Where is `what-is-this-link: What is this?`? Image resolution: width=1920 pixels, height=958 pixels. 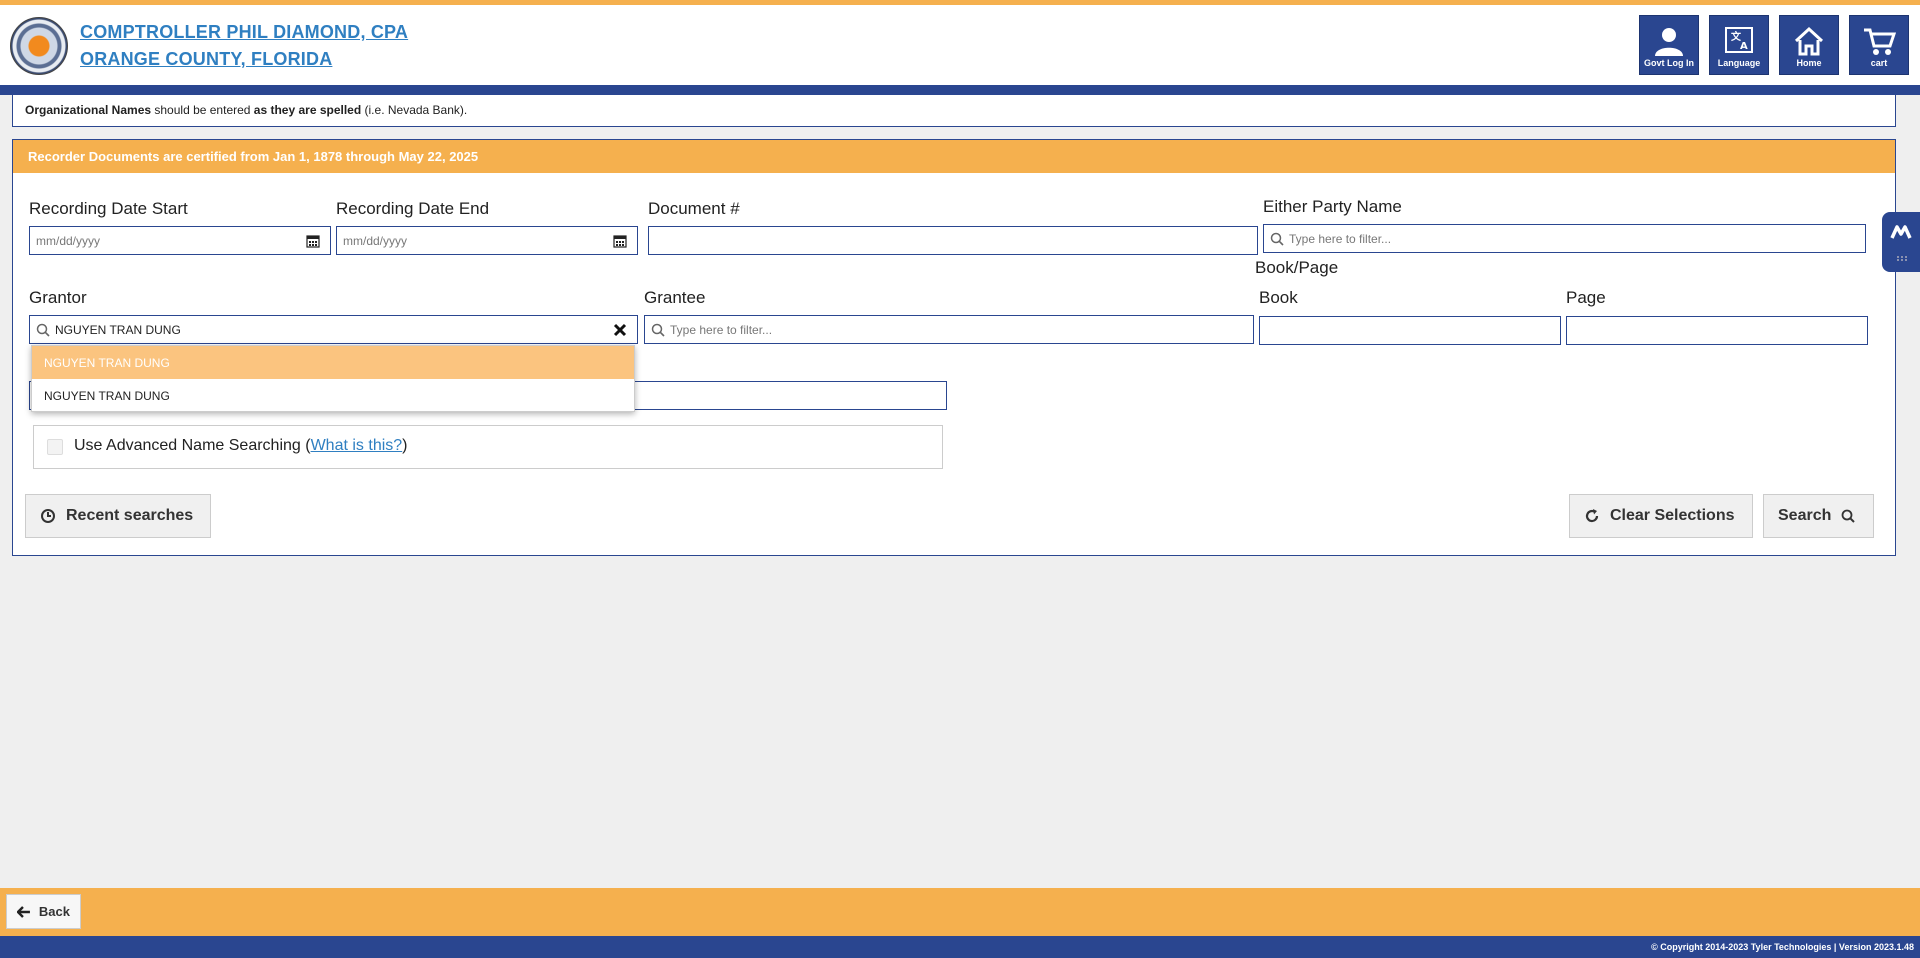
what-is-this-link: What is this? is located at coordinates (357, 445).